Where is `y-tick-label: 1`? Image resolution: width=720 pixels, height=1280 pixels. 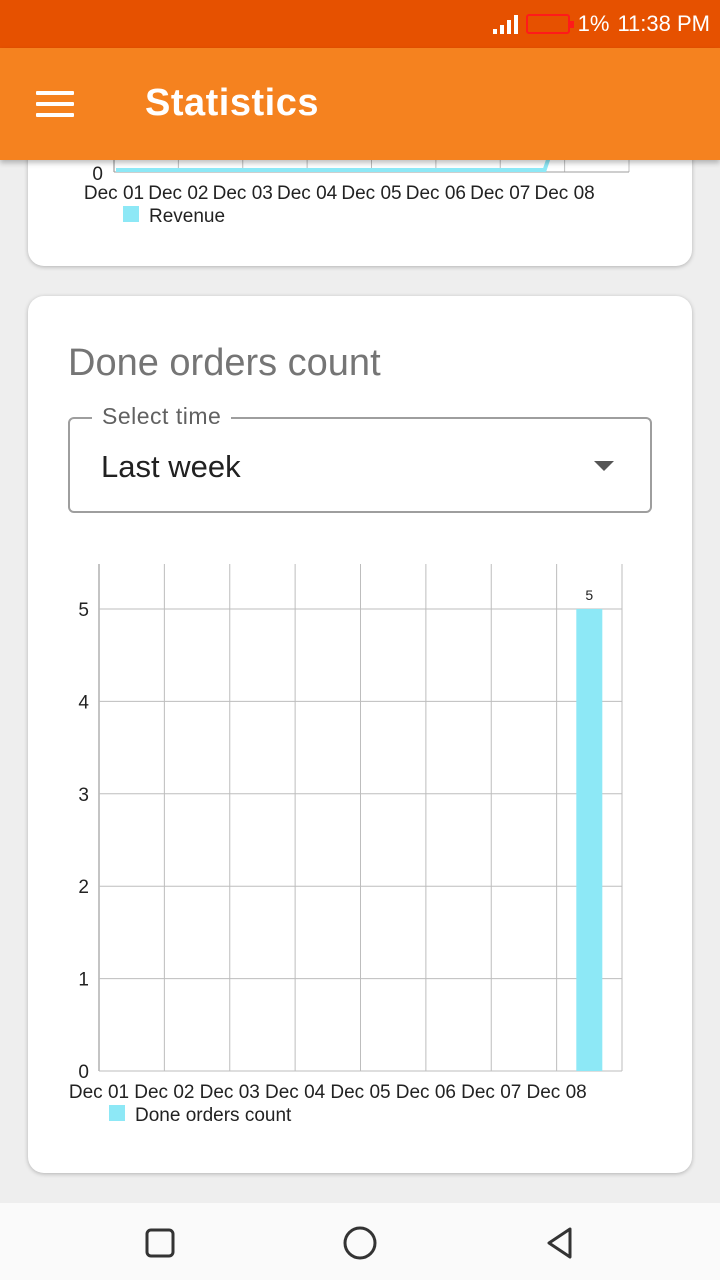
y-tick-label: 1 is located at coordinates (83, 980).